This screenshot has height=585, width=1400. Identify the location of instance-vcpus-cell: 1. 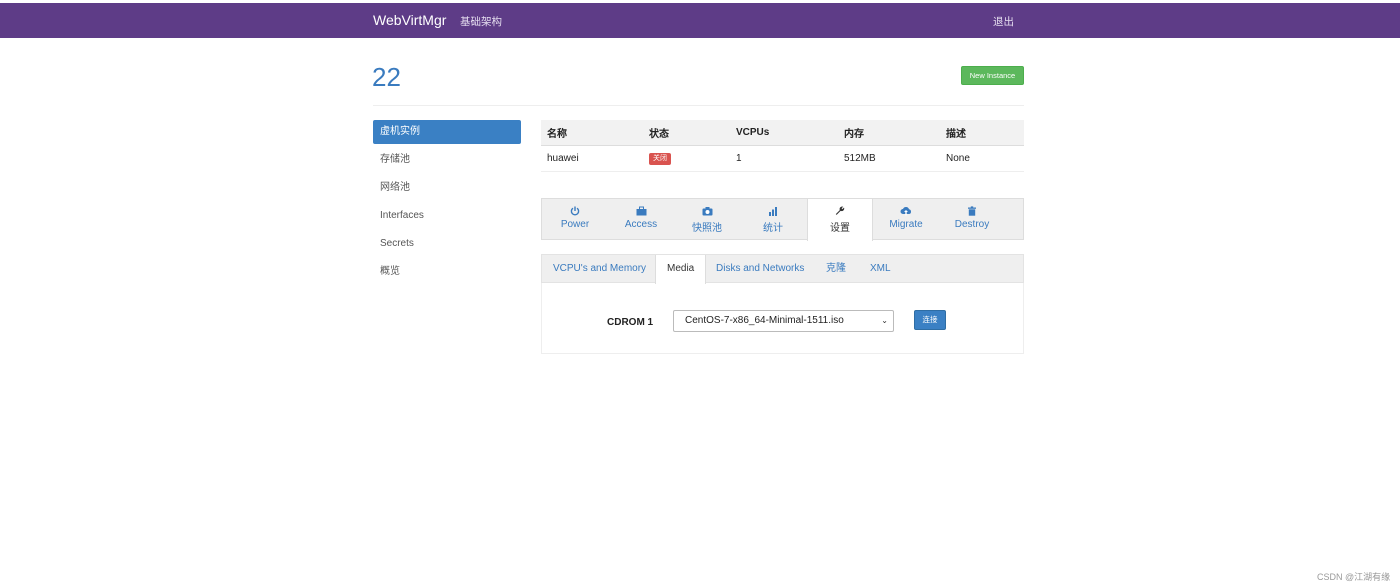
(784, 158).